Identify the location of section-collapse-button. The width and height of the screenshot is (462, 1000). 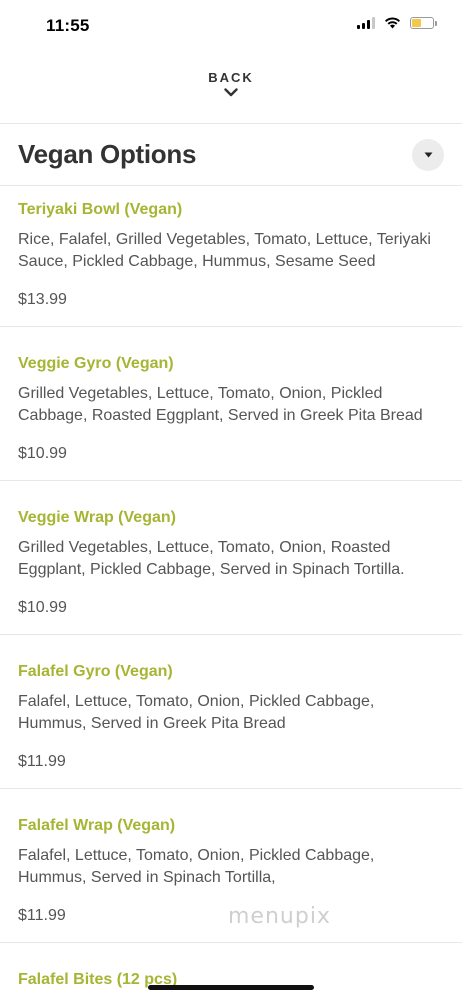
(428, 155).